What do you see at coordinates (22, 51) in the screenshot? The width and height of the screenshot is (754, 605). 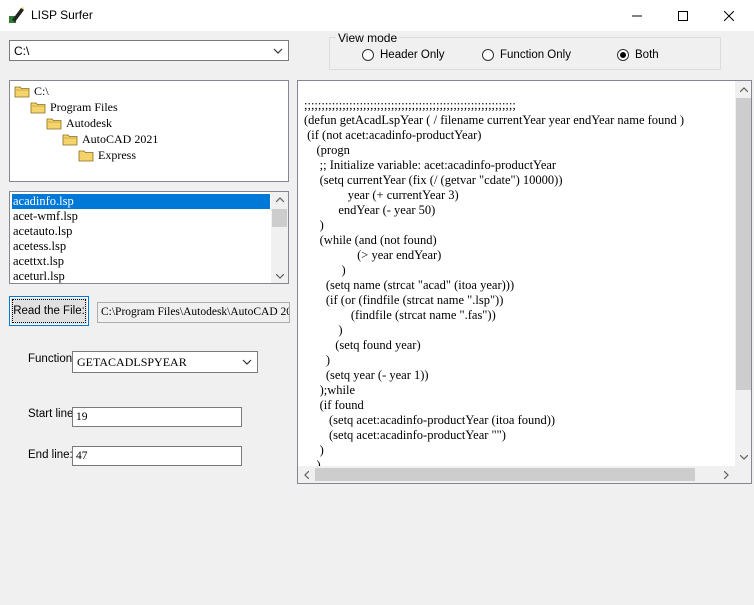 I see `drive-value: C:\` at bounding box center [22, 51].